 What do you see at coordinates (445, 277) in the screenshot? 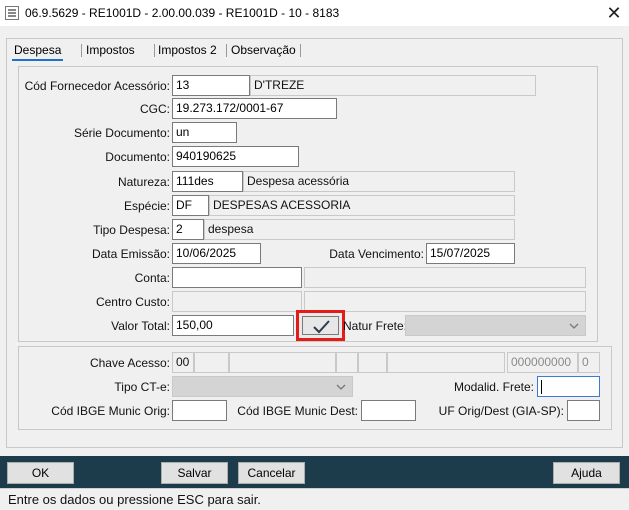
I see `conta-desc` at bounding box center [445, 277].